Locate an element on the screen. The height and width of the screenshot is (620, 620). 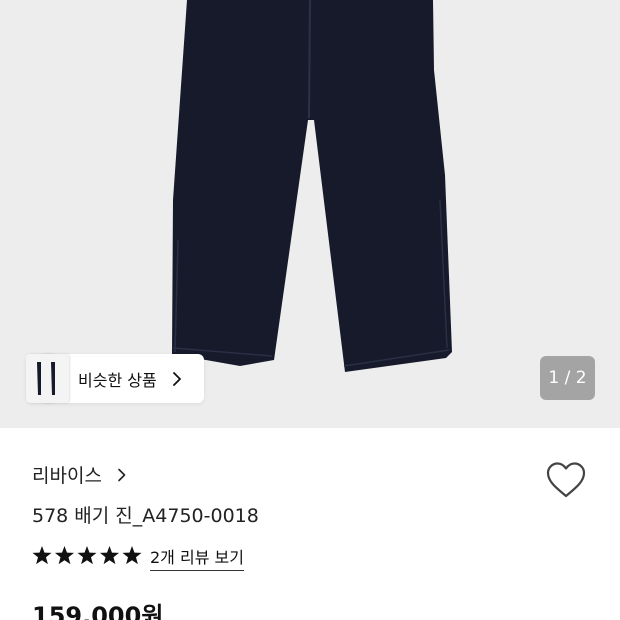
product-name: 578 배기 진_A4750-0018 is located at coordinates (145, 516).